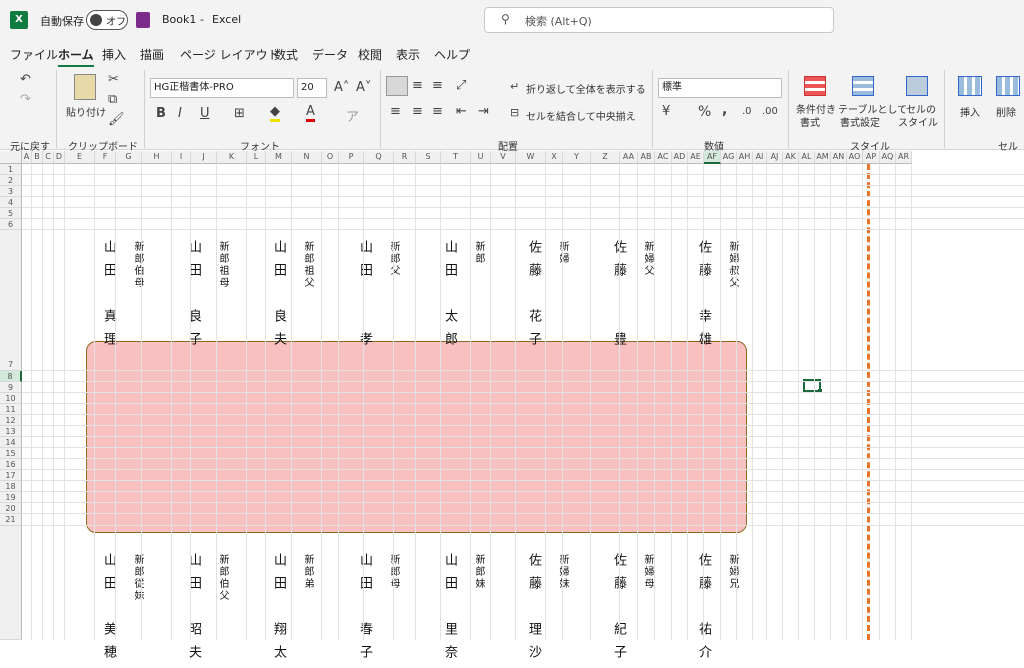  I want to click on select-all-corner, so click(11, 157).